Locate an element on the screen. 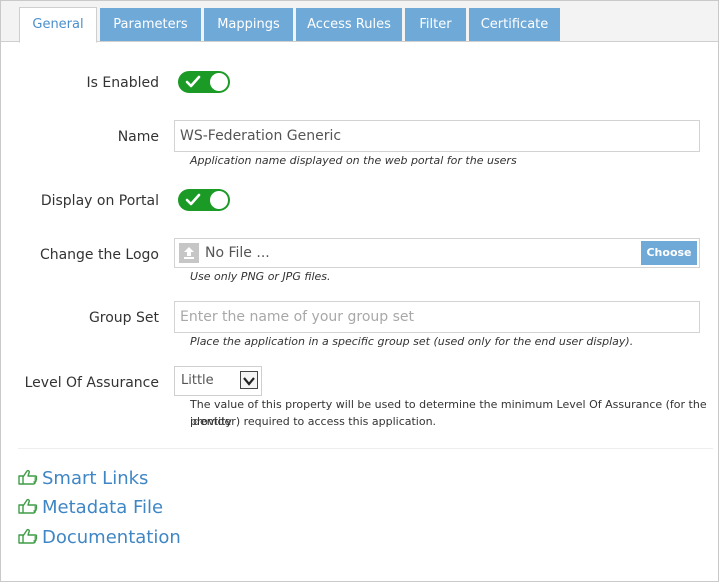 Image resolution: width=719 pixels, height=582 pixels. metadata-file-link: Metadata File is located at coordinates (90, 508).